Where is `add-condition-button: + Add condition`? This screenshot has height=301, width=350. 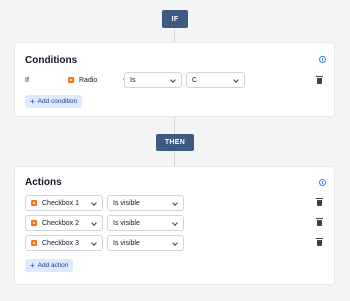 add-condition-button: + Add condition is located at coordinates (54, 101).